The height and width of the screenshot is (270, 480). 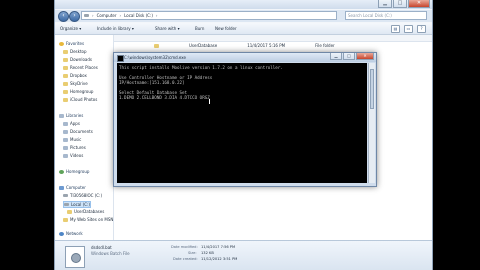 I want to click on nav-label: TI30568IOC (C:), so click(x=86, y=195).